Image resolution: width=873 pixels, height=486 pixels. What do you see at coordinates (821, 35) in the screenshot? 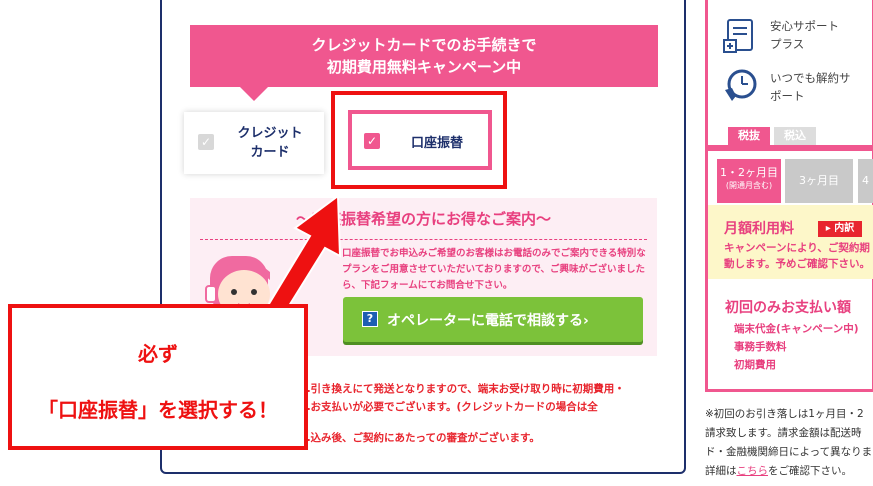
I see `feature-support-plus: 安心サポート プラス` at bounding box center [821, 35].